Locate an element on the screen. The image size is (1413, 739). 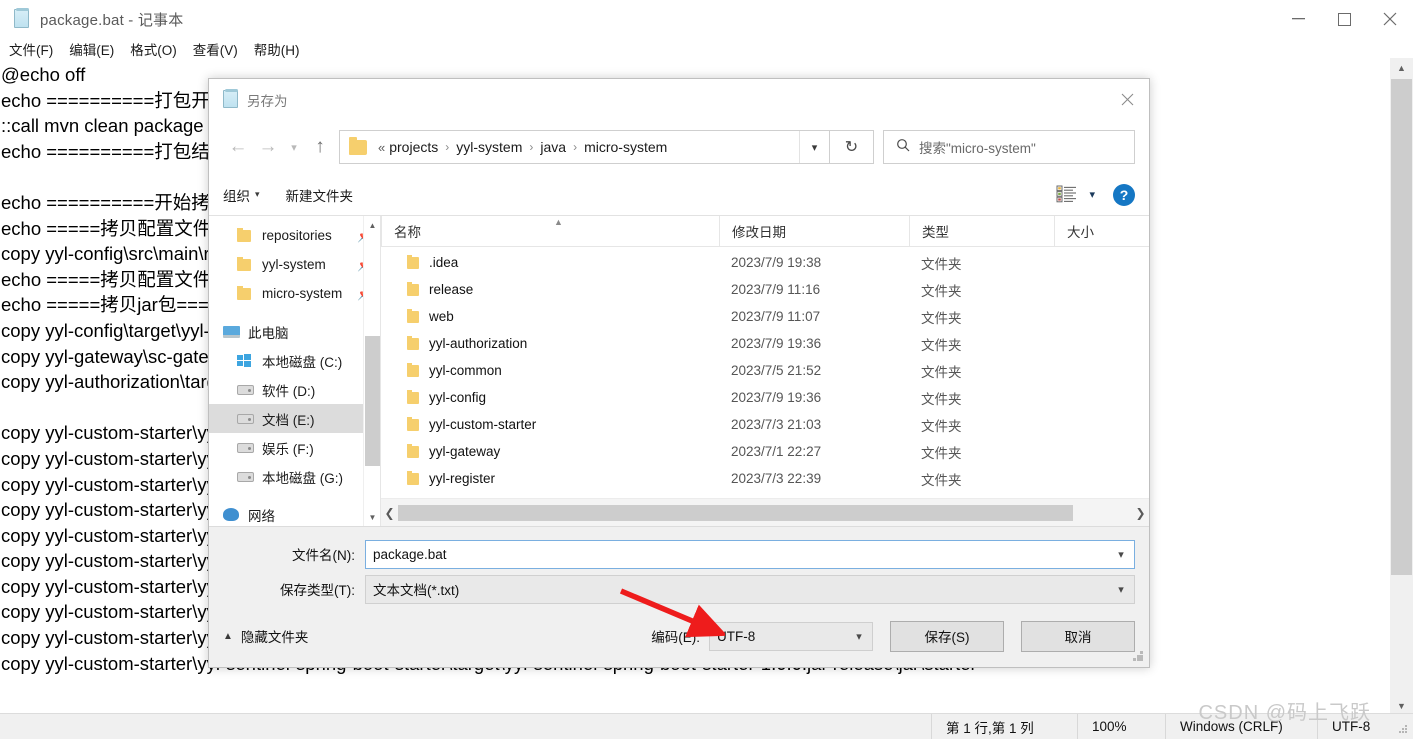
sidebar-item-this-pc: 此电脑 is located at coordinates (294, 331).